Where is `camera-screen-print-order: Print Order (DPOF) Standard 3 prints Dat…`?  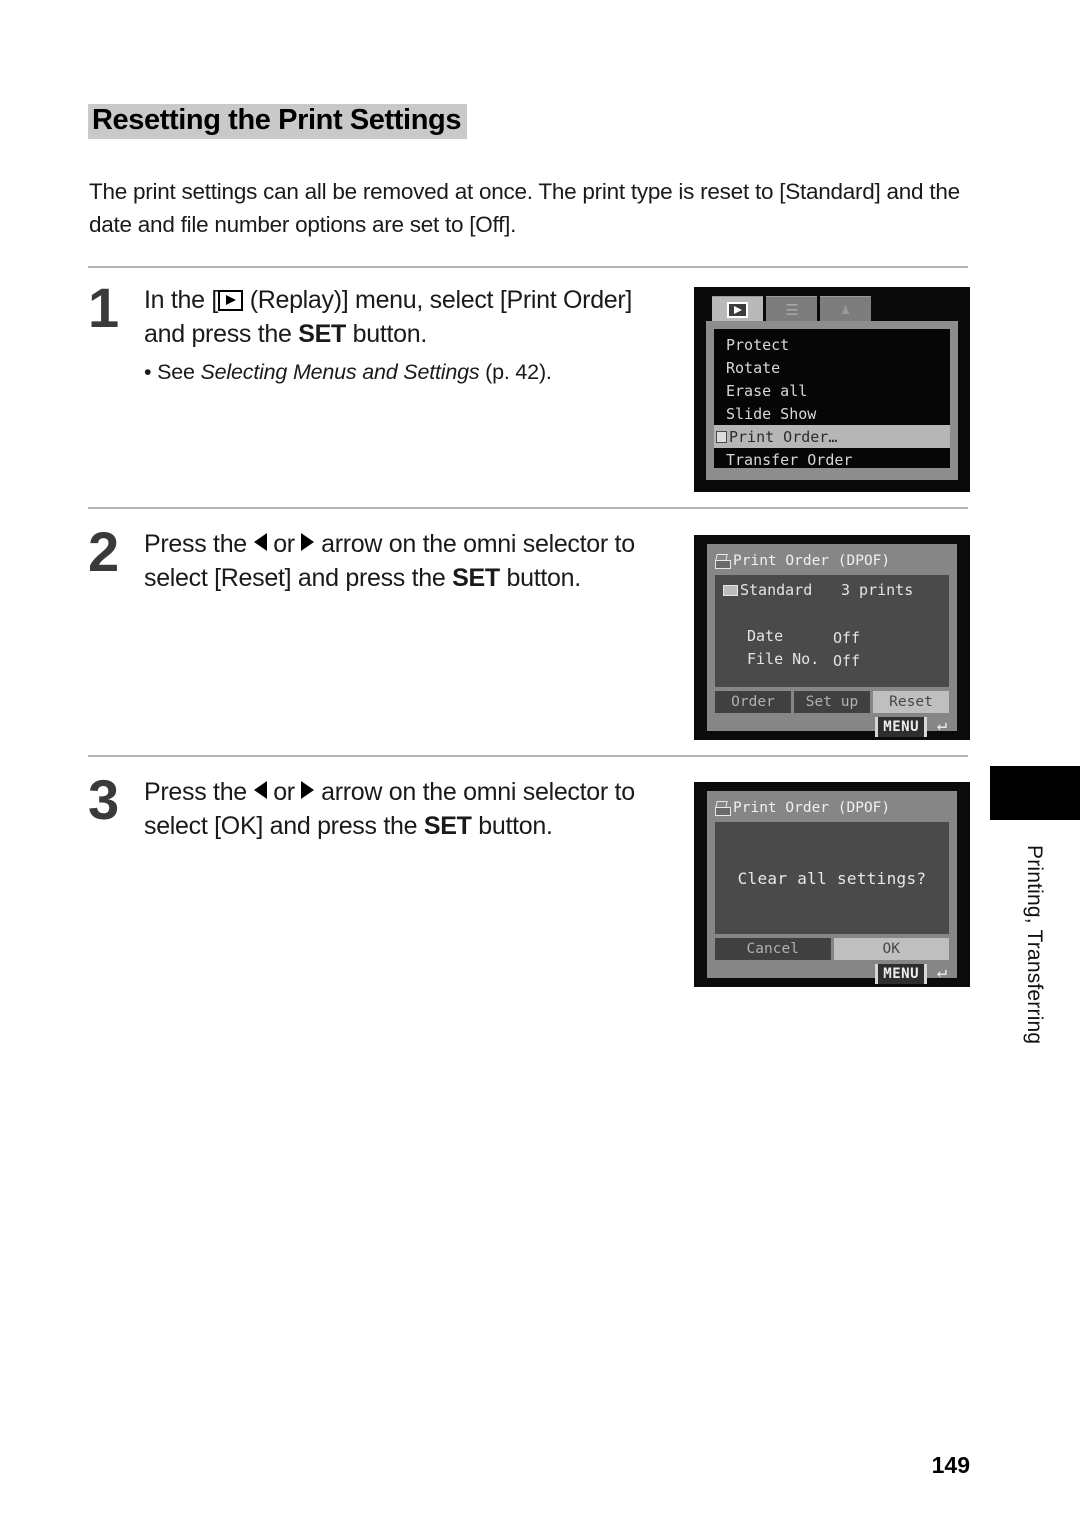
camera-screen-print-order: Print Order (DPOF) Standard 3 prints Dat… is located at coordinates (832, 637).